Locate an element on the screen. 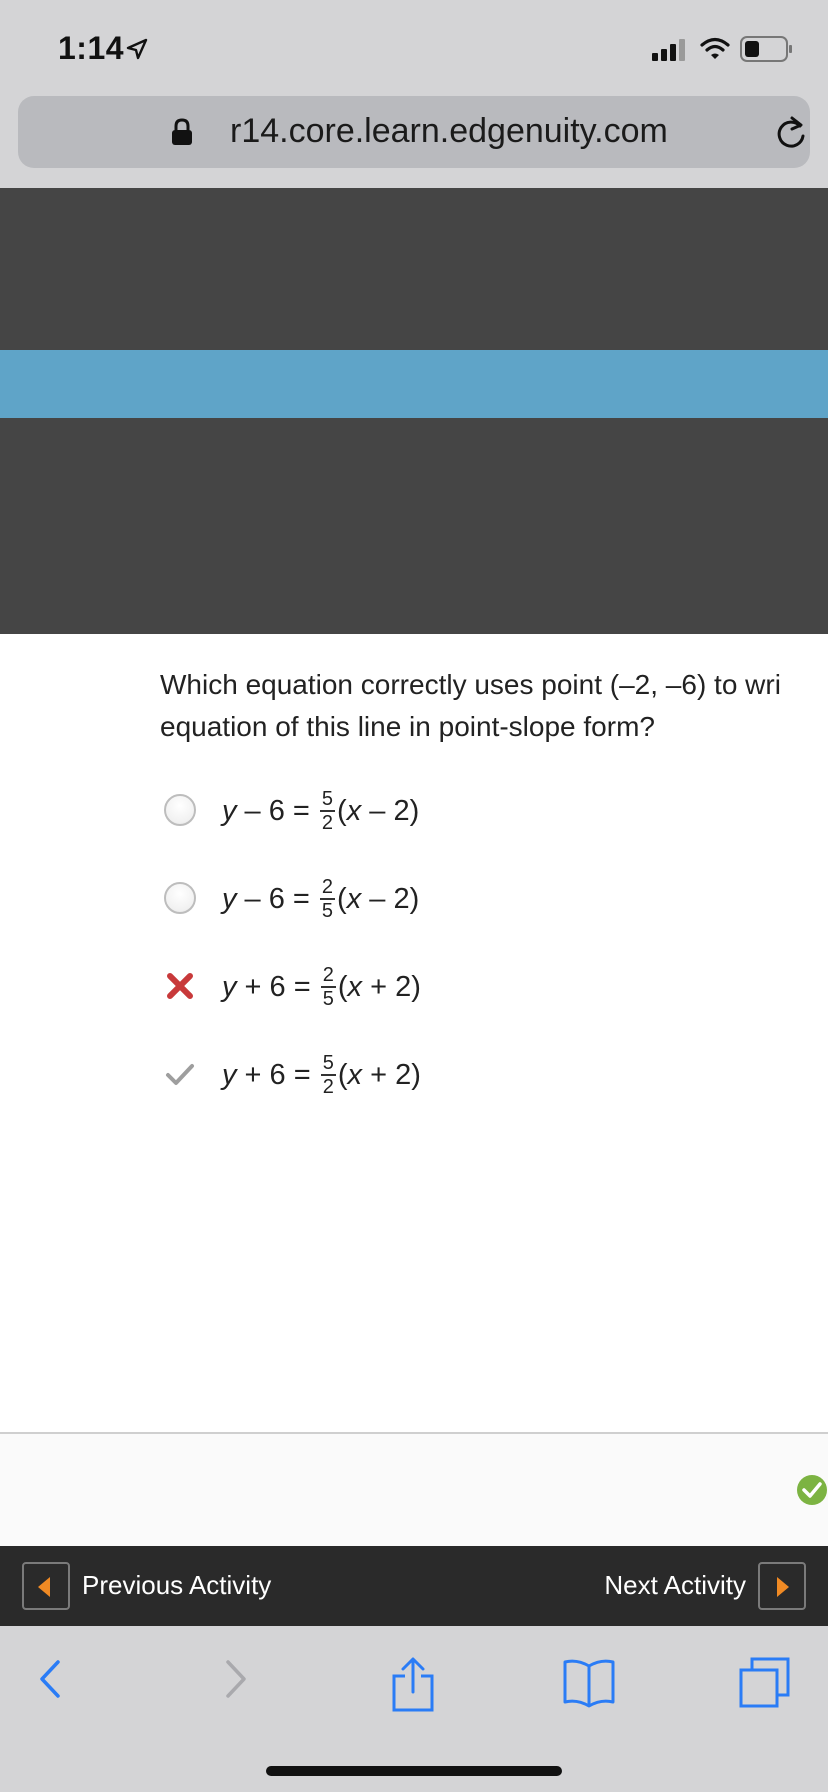 The width and height of the screenshot is (828, 1792). previous-activity-label: Previous Activity is located at coordinates (176, 1585).